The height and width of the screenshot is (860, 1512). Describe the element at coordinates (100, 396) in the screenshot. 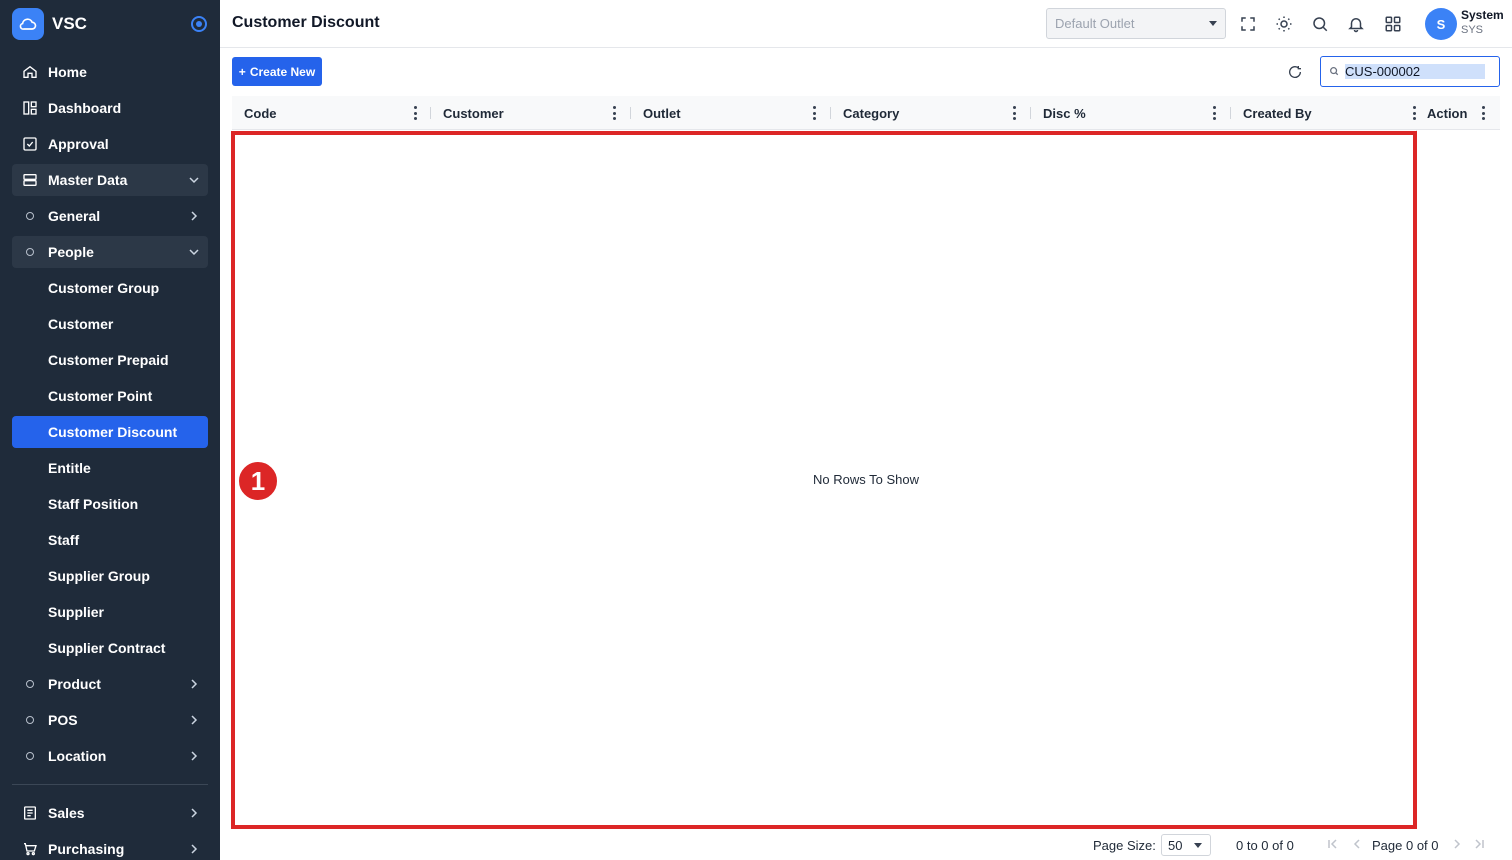

I see `sidebar-item-label: Customer Point` at that location.